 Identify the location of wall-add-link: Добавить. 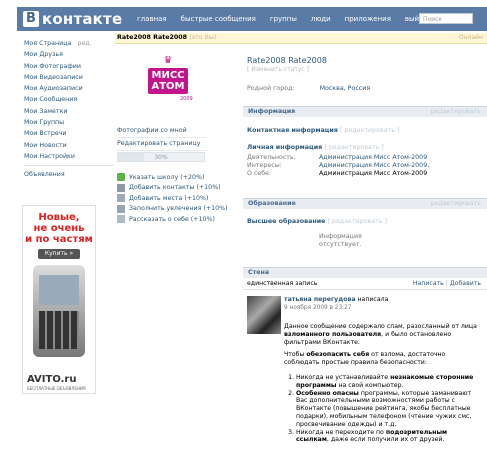
(465, 283).